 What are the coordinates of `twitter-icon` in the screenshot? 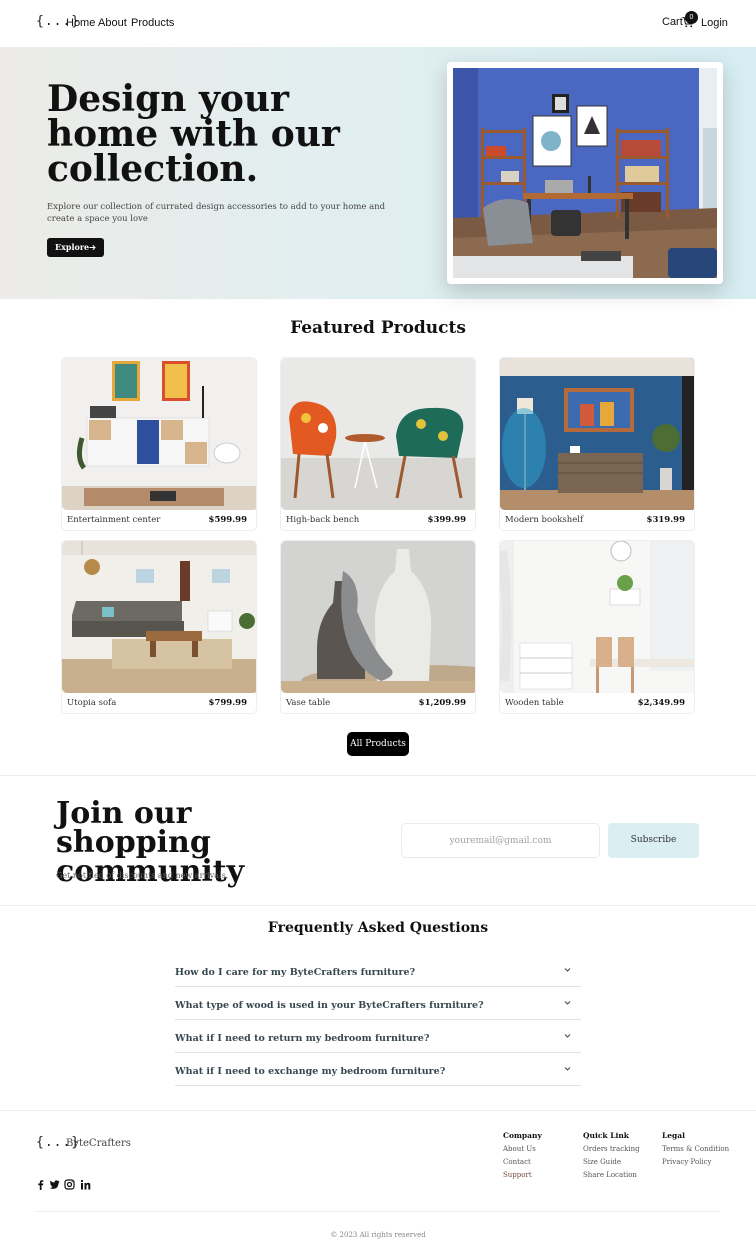 It's located at (54, 1184).